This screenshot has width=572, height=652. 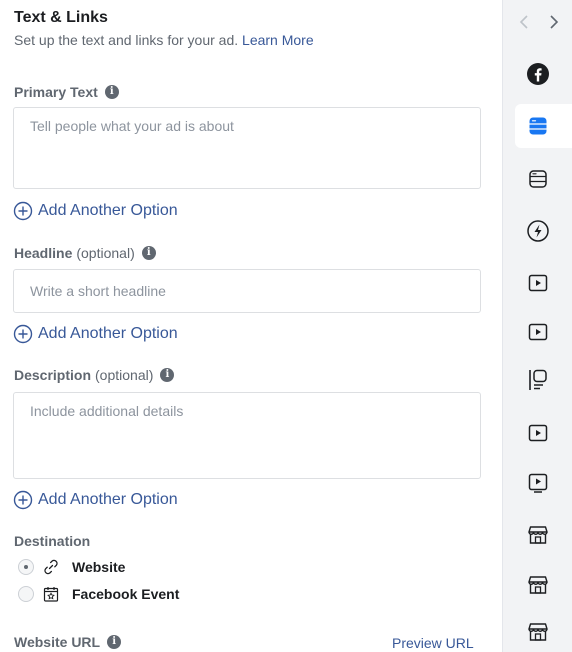 I want to click on destination-option-website: Website, so click(x=71, y=567).